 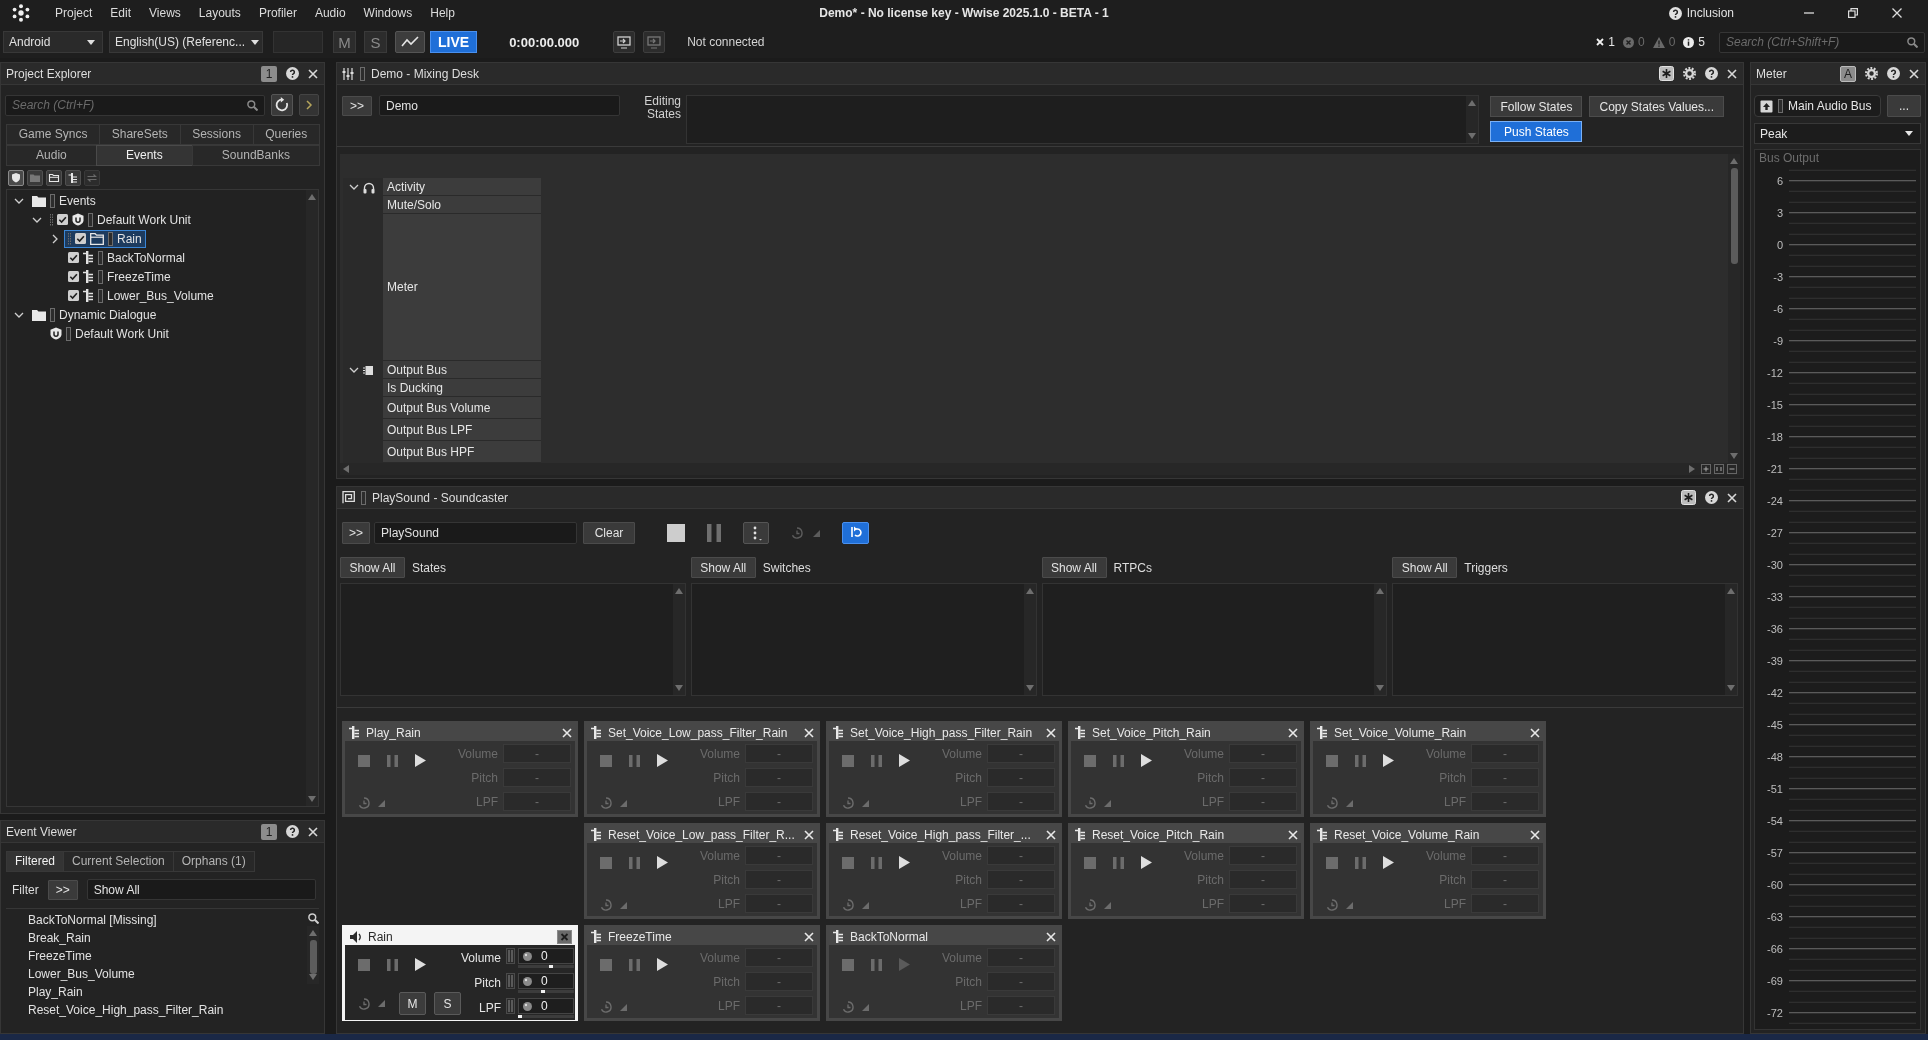 What do you see at coordinates (1428, 769) in the screenshot?
I see `event-card: Set_Voice_Volume_Rain Volume - Pitch - LPF -` at bounding box center [1428, 769].